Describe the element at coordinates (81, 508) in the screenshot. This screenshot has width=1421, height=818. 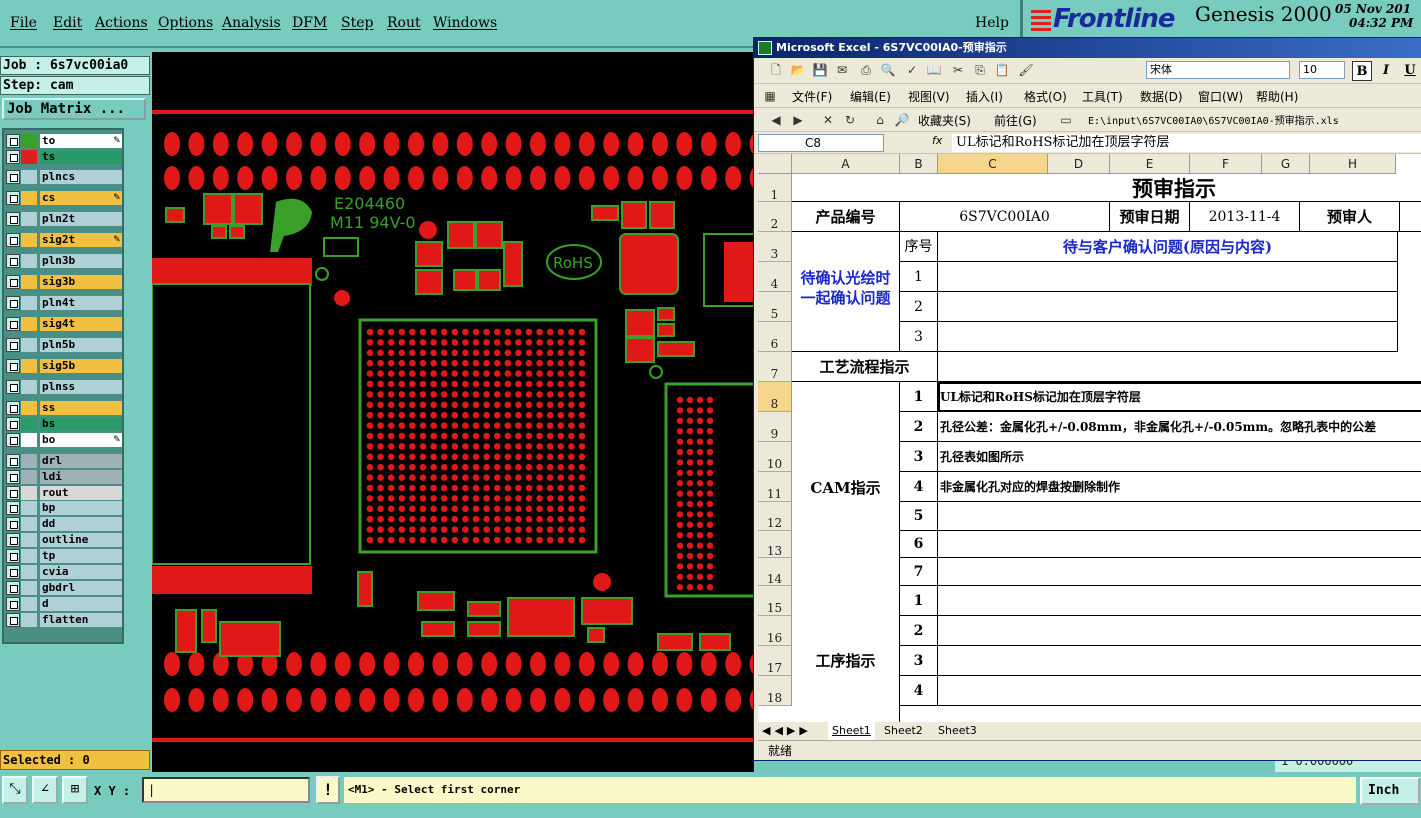
I see `layer-name: bp` at that location.